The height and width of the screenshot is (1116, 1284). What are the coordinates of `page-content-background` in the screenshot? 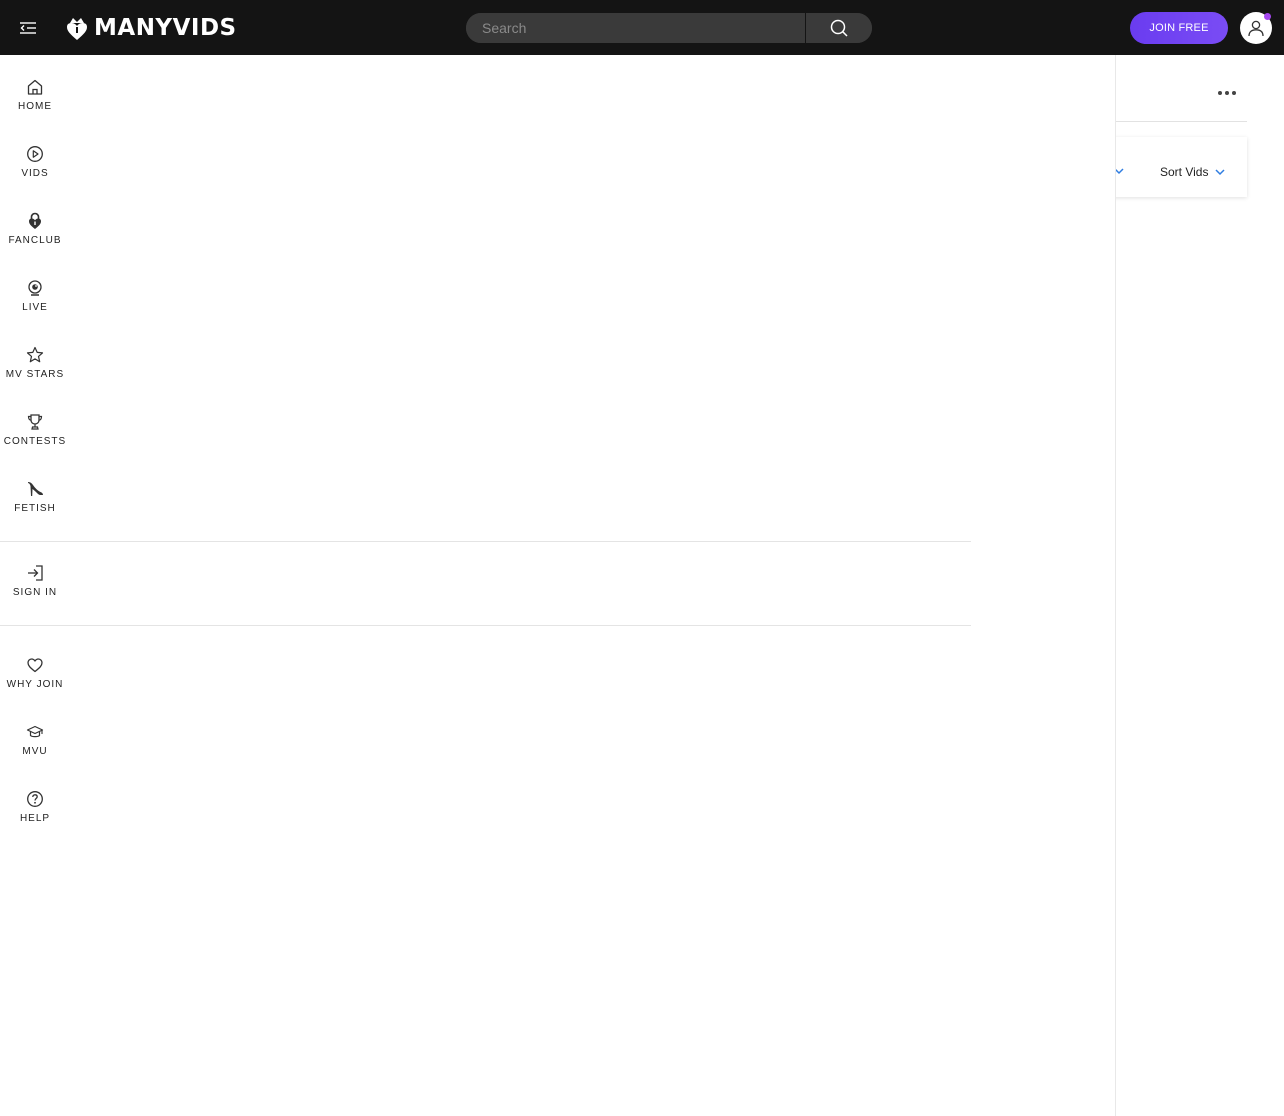 It's located at (1200, 585).